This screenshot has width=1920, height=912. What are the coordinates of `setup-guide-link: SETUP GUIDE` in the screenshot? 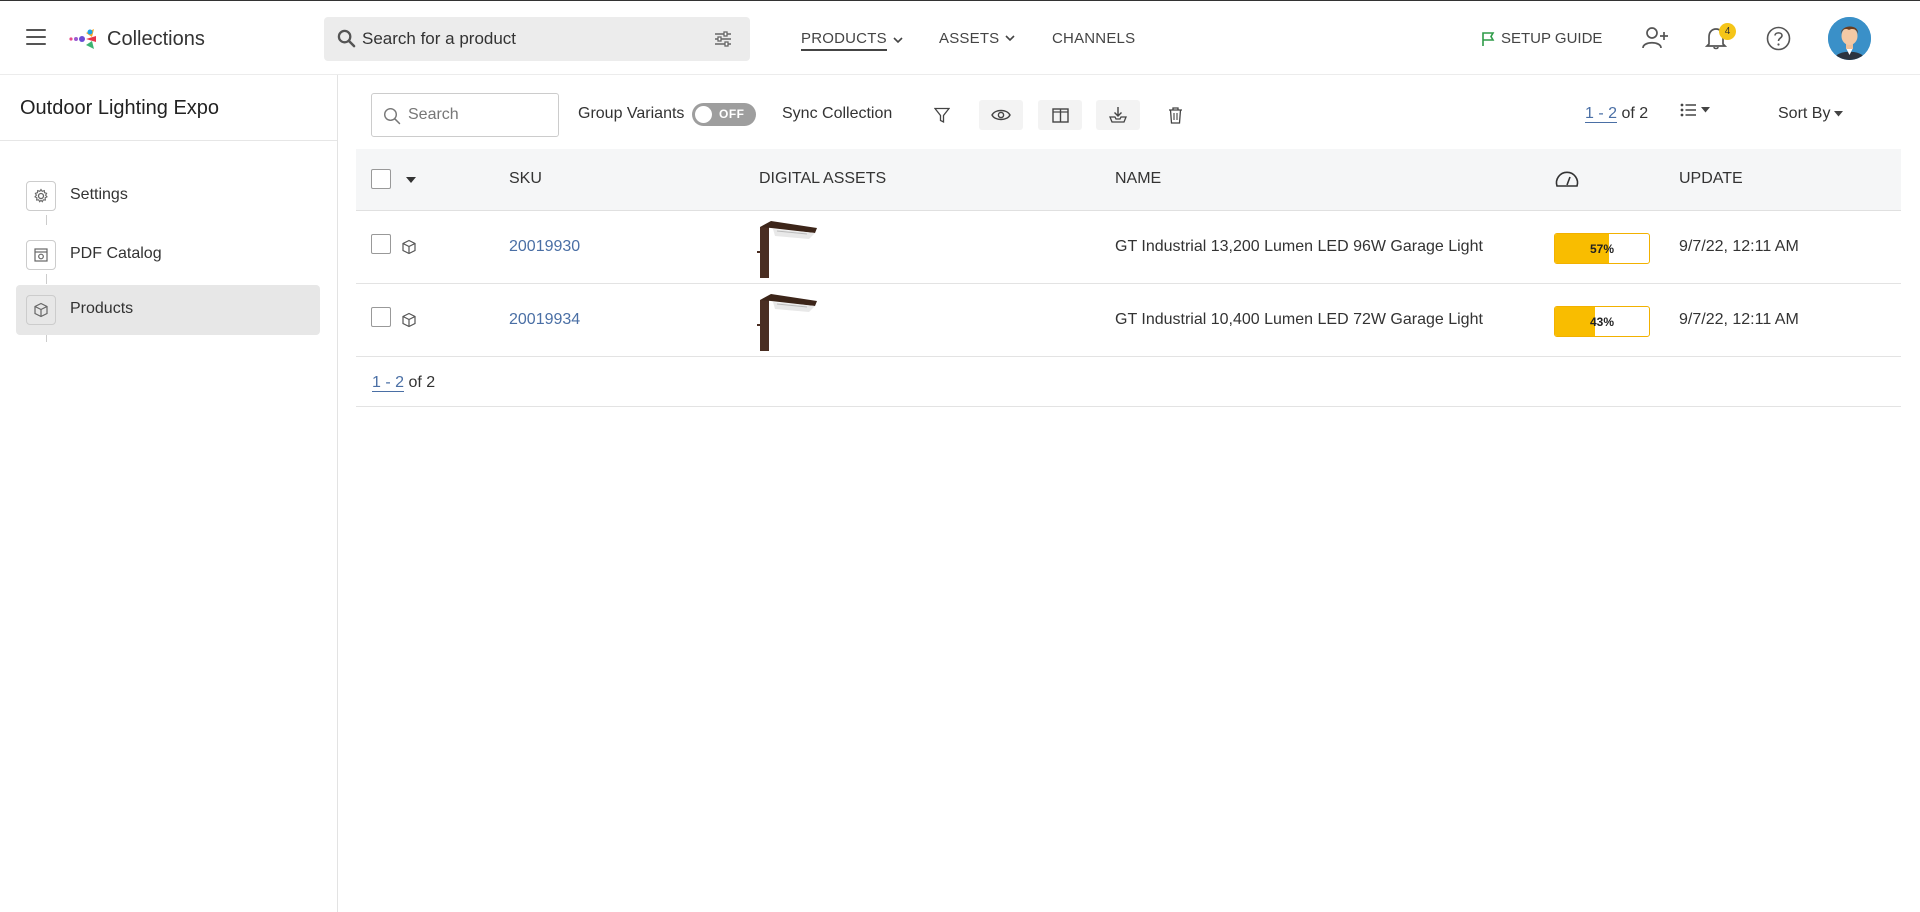 It's located at (1541, 38).